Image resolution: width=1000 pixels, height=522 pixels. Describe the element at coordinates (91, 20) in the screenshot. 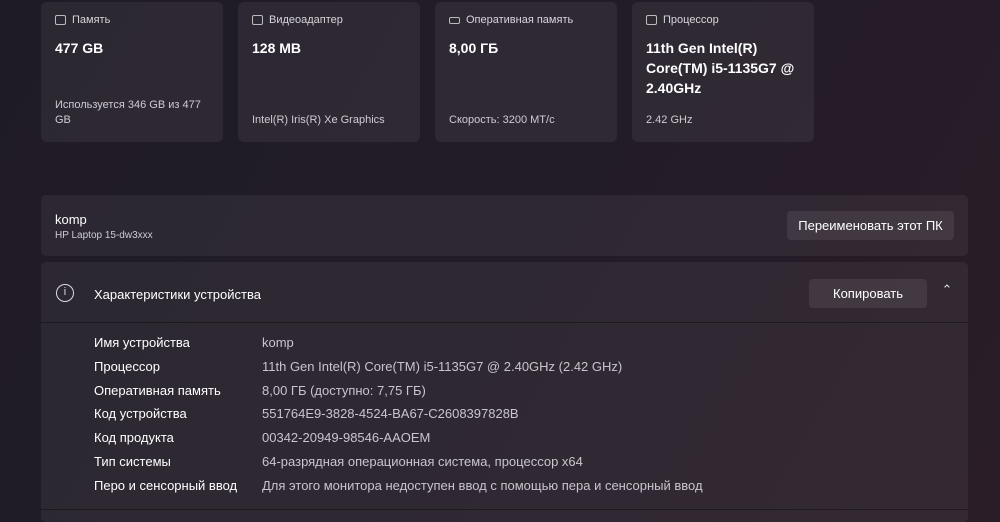

I see `card-title: Память` at that location.